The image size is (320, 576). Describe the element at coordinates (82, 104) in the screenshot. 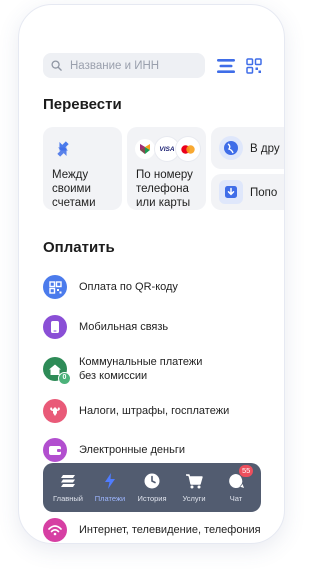

I see `transfer-title: Перевести` at that location.